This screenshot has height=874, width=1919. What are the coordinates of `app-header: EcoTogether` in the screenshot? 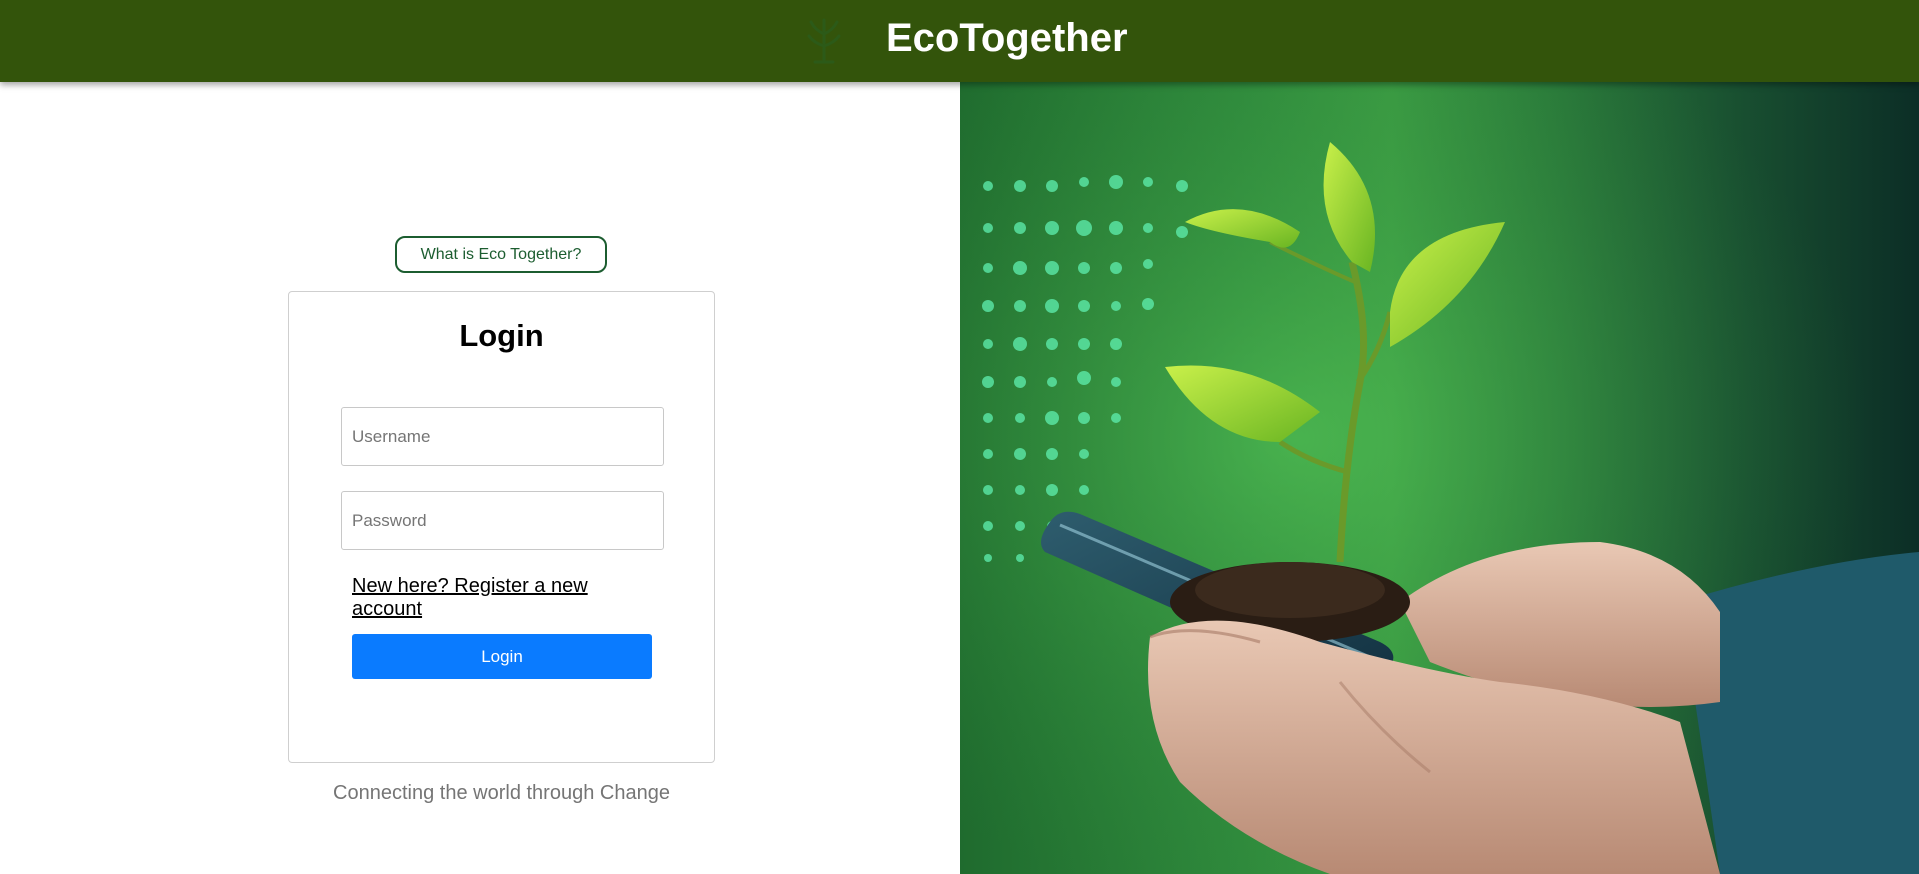 It's located at (959, 41).